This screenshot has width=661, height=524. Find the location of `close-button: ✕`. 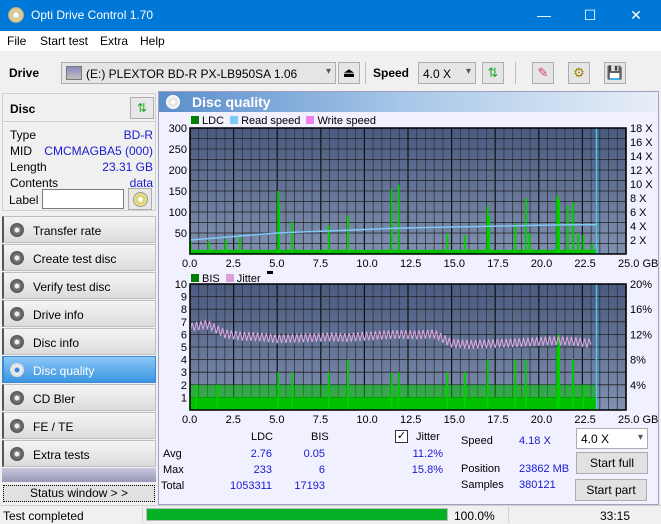

close-button: ✕ is located at coordinates (636, 15).